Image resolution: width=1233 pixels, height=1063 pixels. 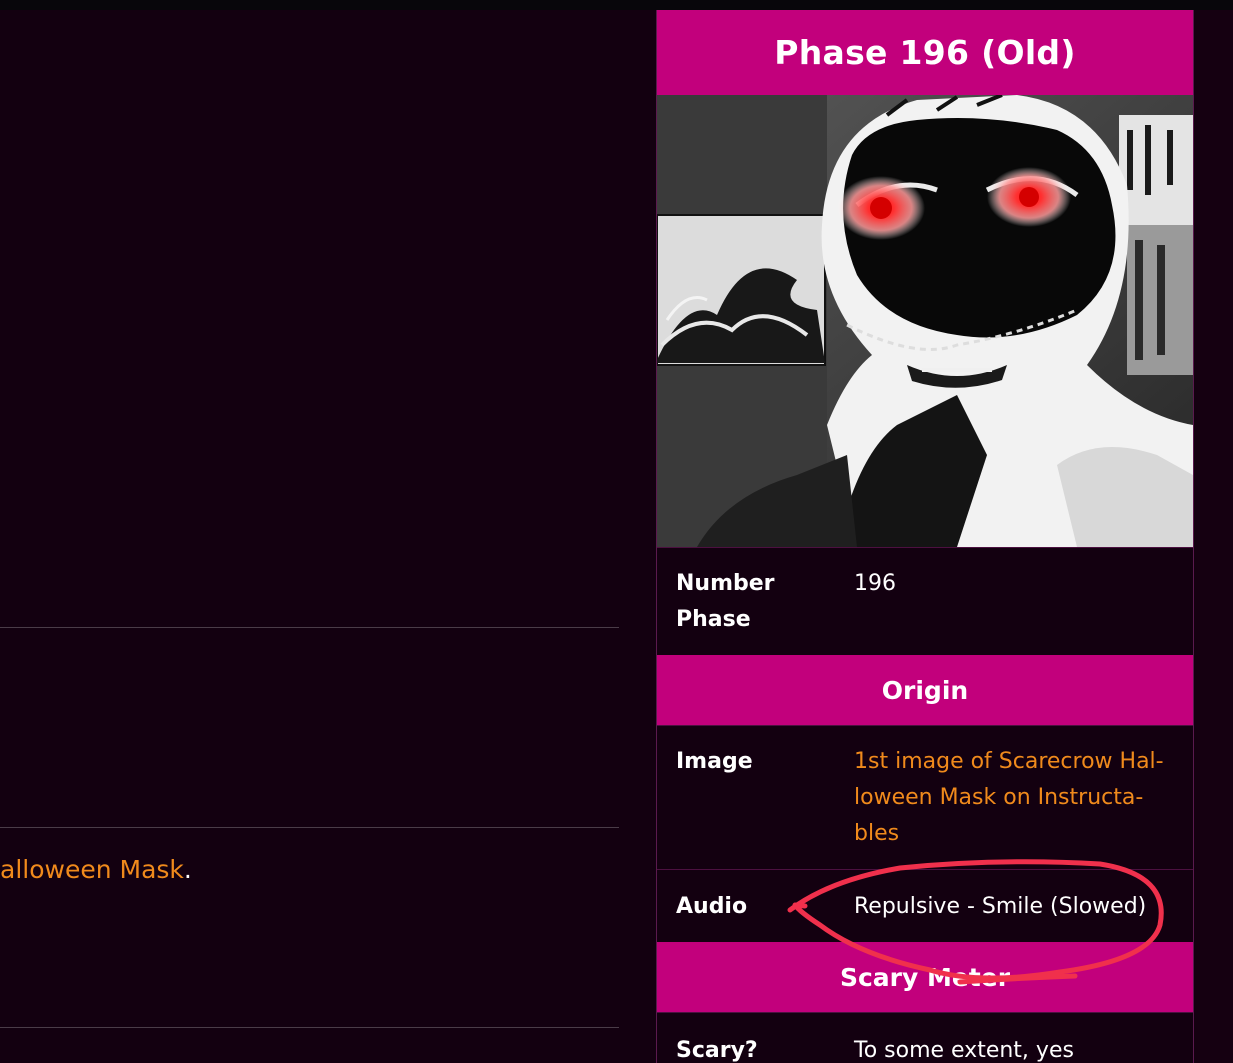 I want to click on section-origin: Origin, so click(x=925, y=690).